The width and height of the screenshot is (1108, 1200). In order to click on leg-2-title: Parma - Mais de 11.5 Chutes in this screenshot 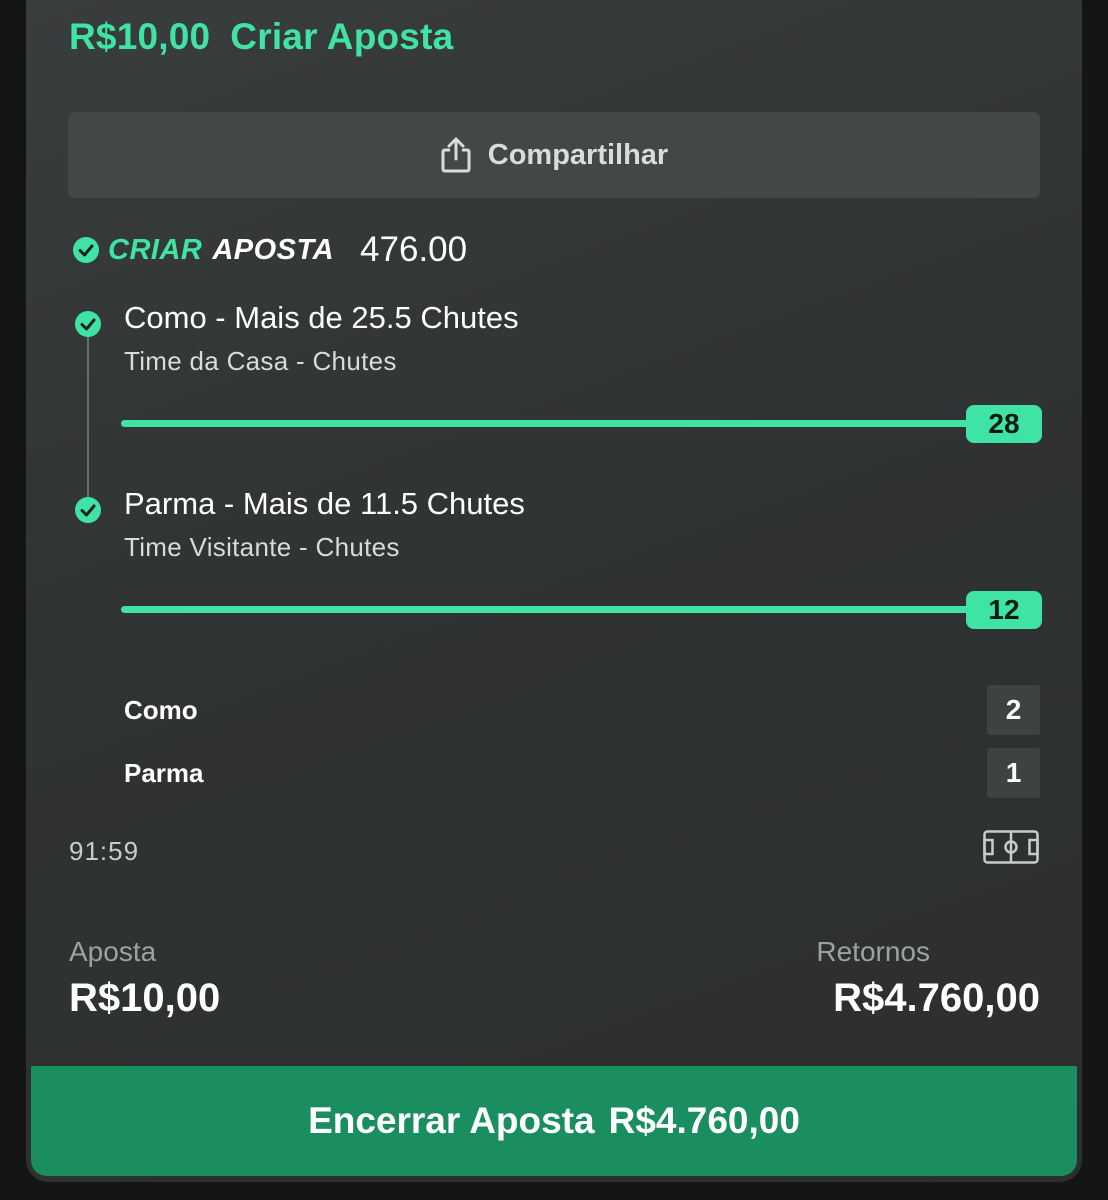, I will do `click(324, 503)`.